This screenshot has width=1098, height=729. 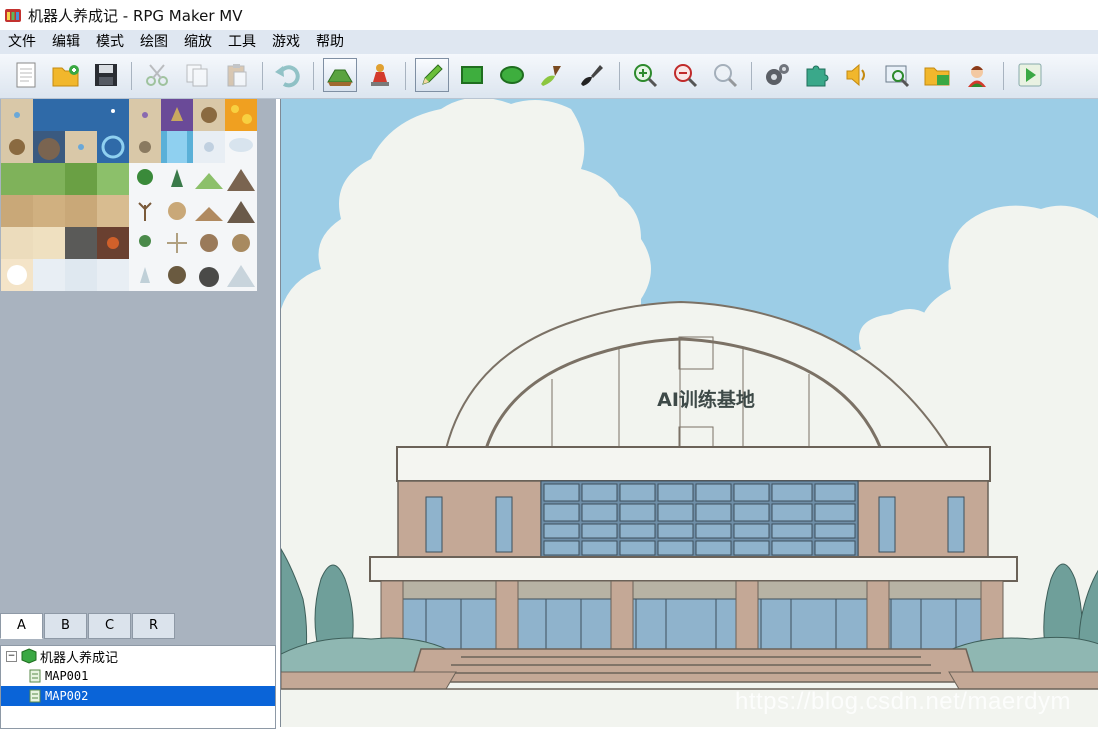 What do you see at coordinates (552, 75) in the screenshot?
I see `flood-fill-button` at bounding box center [552, 75].